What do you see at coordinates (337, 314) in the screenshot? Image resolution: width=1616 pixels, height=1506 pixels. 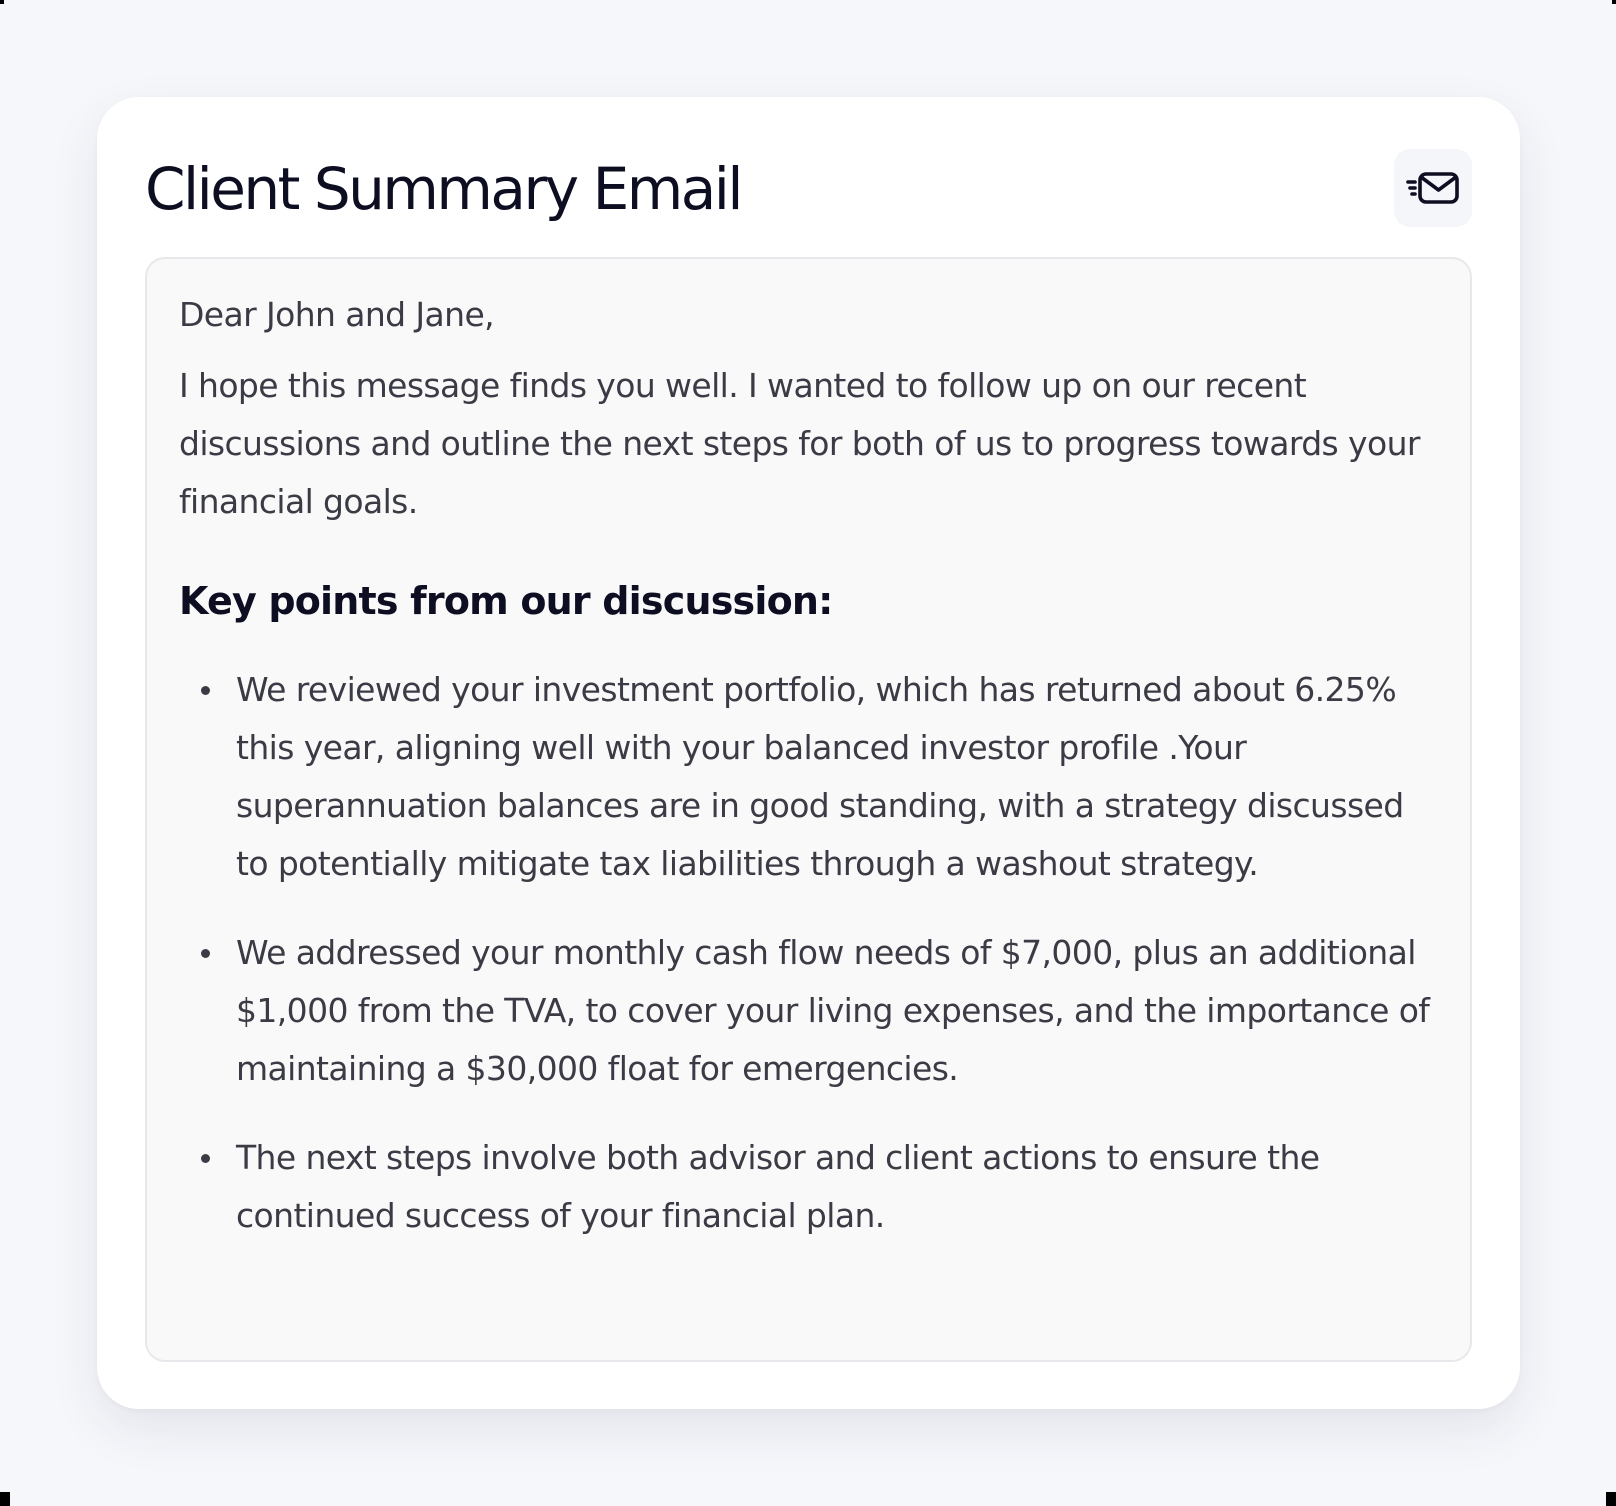 I see `email-greeting: Dear John and Jane,` at bounding box center [337, 314].